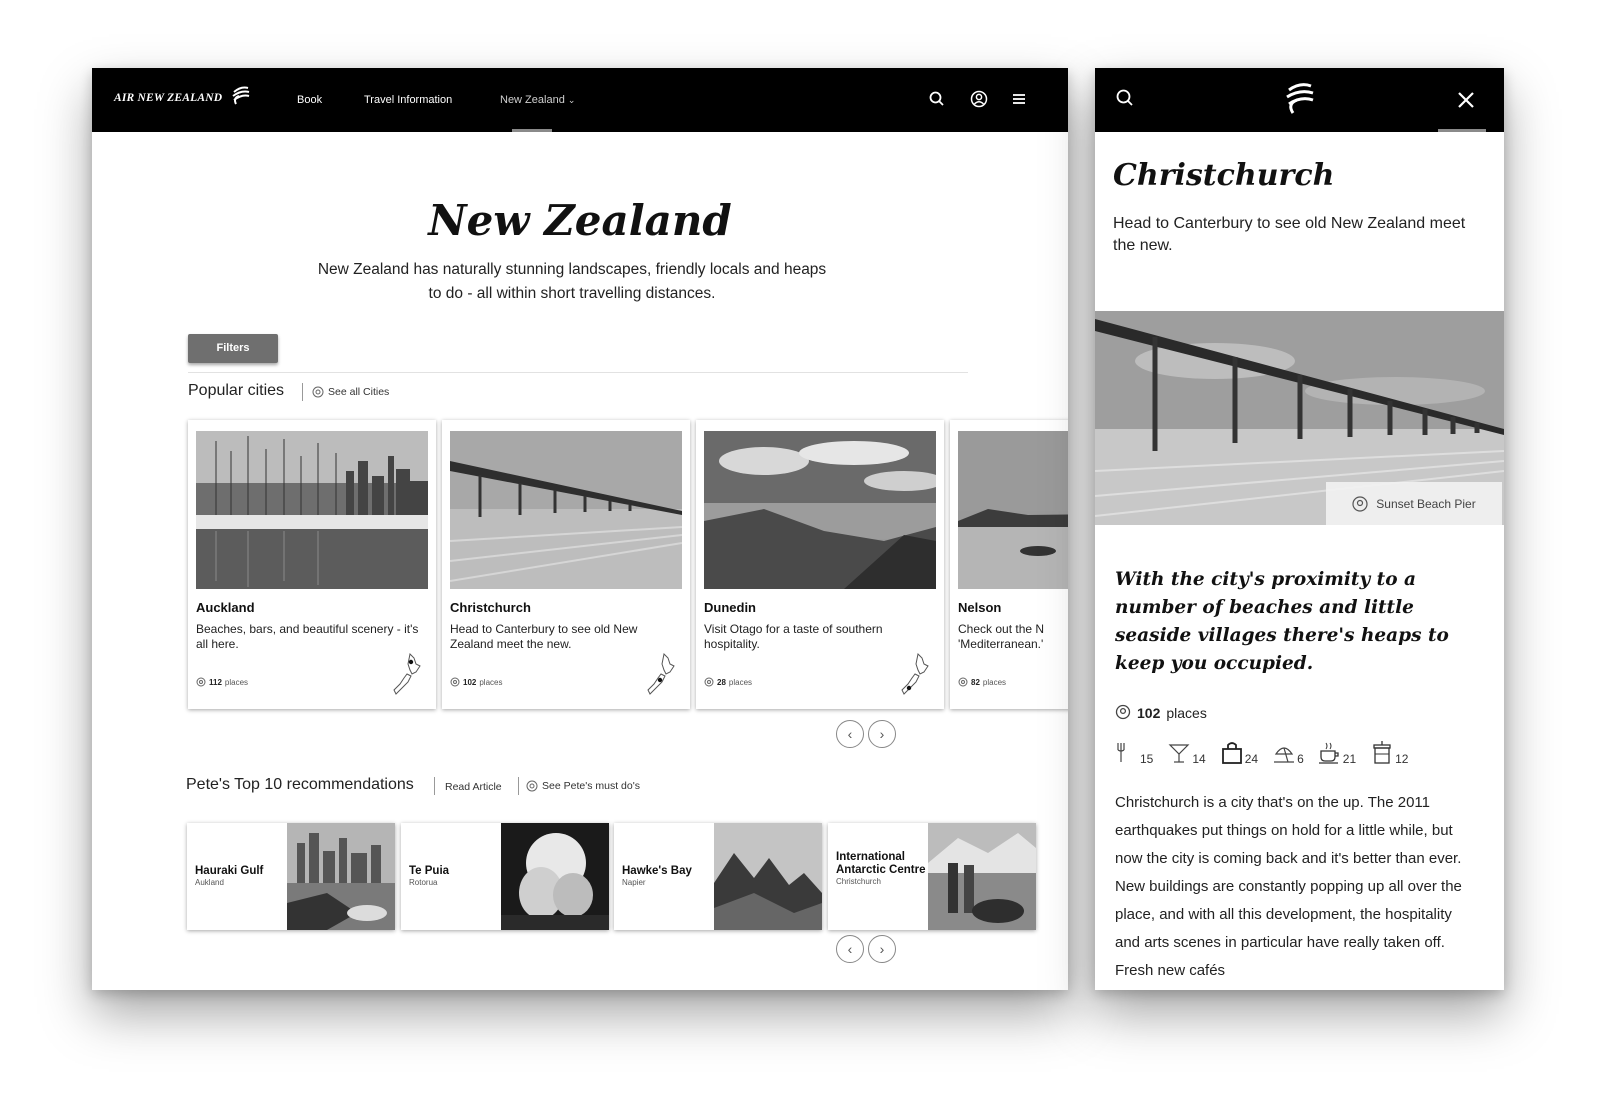 The height and width of the screenshot is (1108, 1597). I want to click on places-count: 102 places, so click(1161, 713).